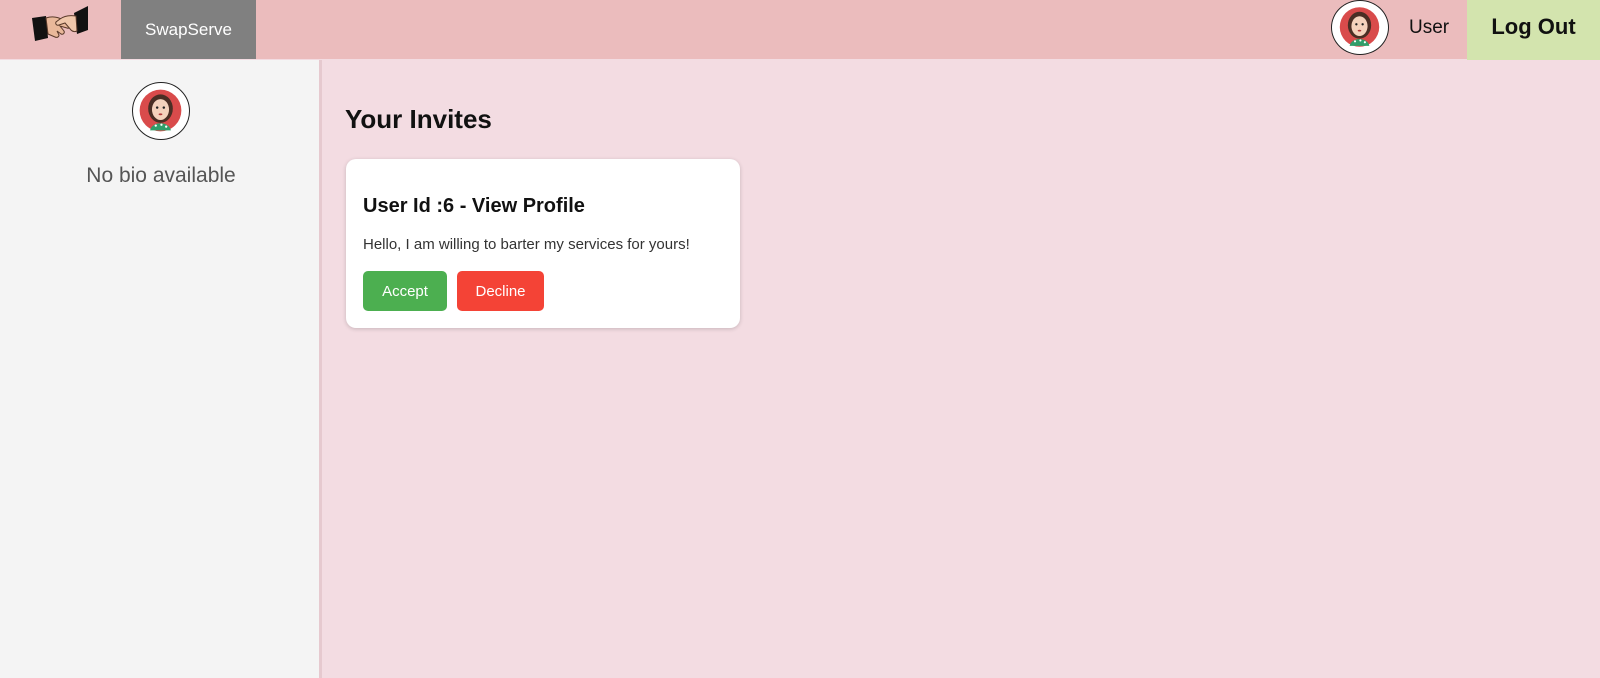 The height and width of the screenshot is (678, 1600). What do you see at coordinates (1533, 30) in the screenshot?
I see `logout-button: Log Out` at bounding box center [1533, 30].